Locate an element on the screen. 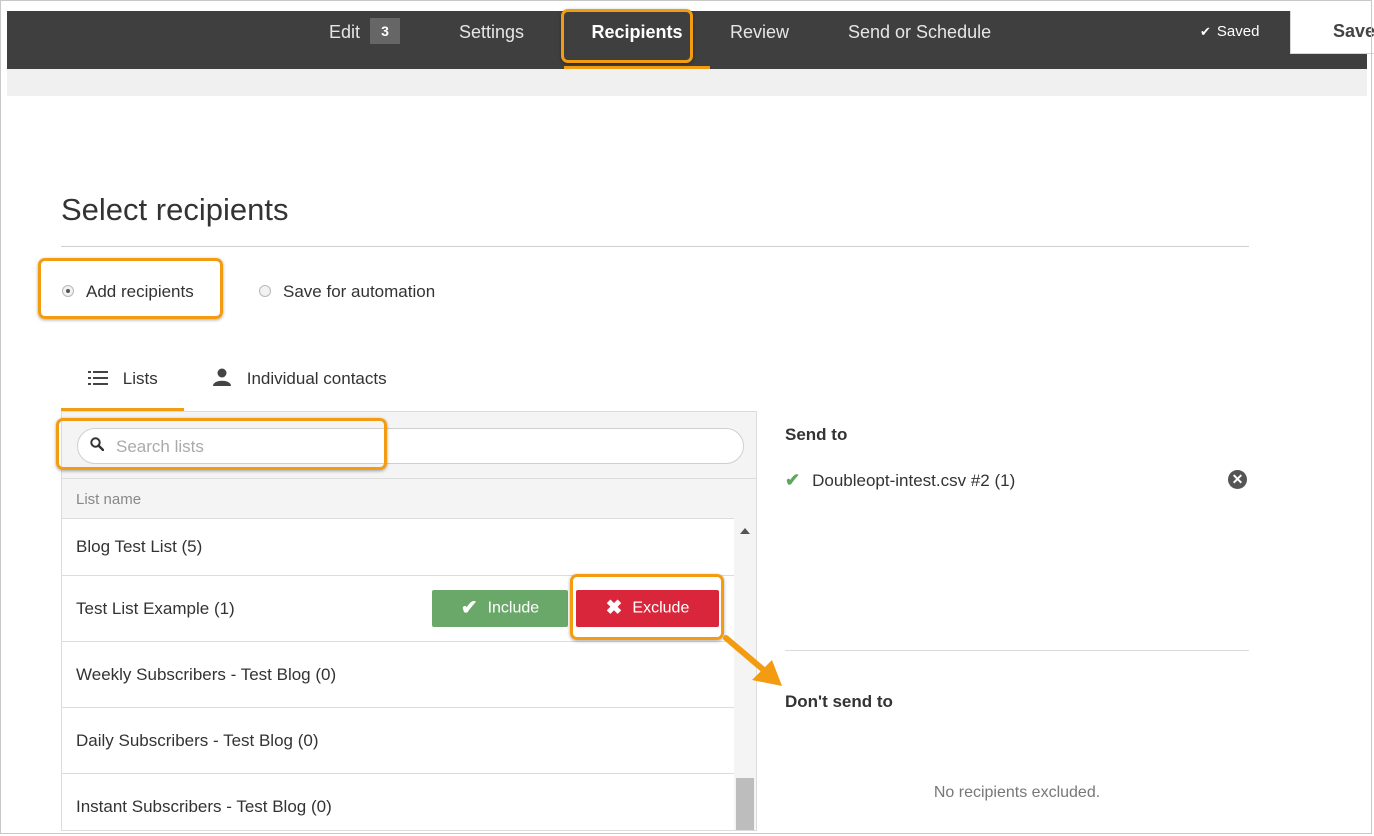  add-recipients-radio is located at coordinates (68, 290).